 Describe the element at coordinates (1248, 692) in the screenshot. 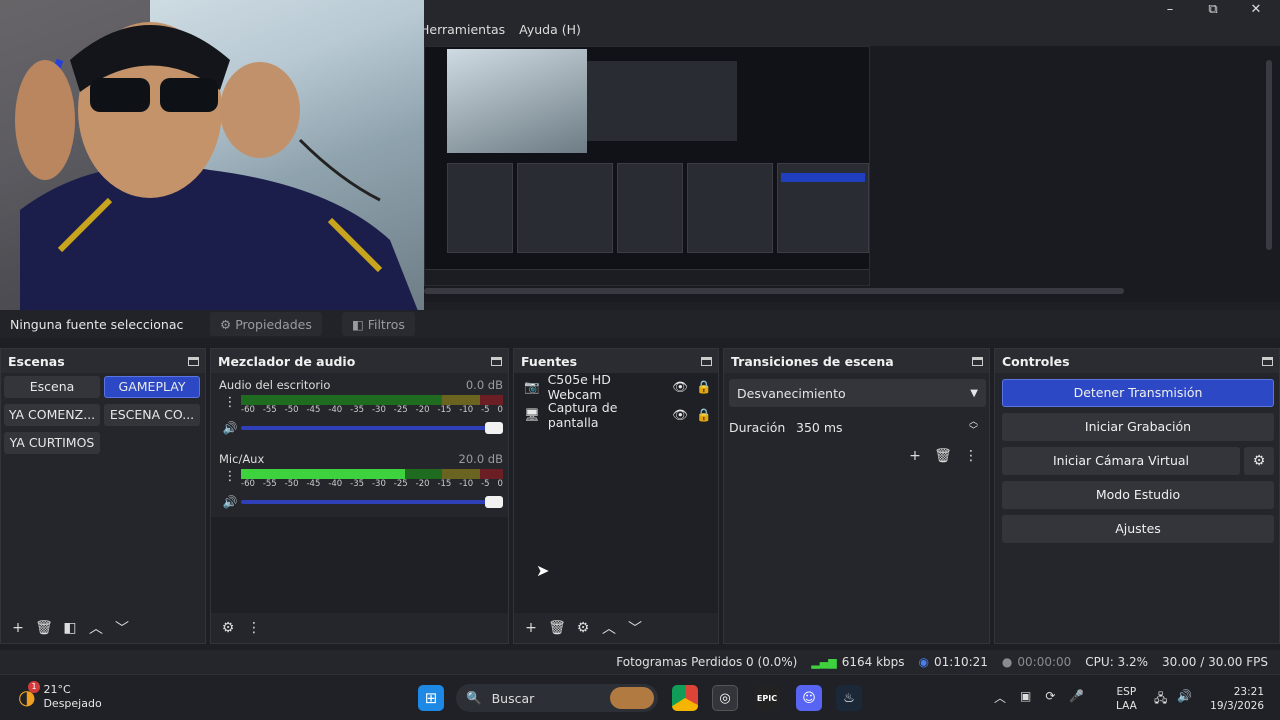

I see `clock-time: 23:21` at that location.